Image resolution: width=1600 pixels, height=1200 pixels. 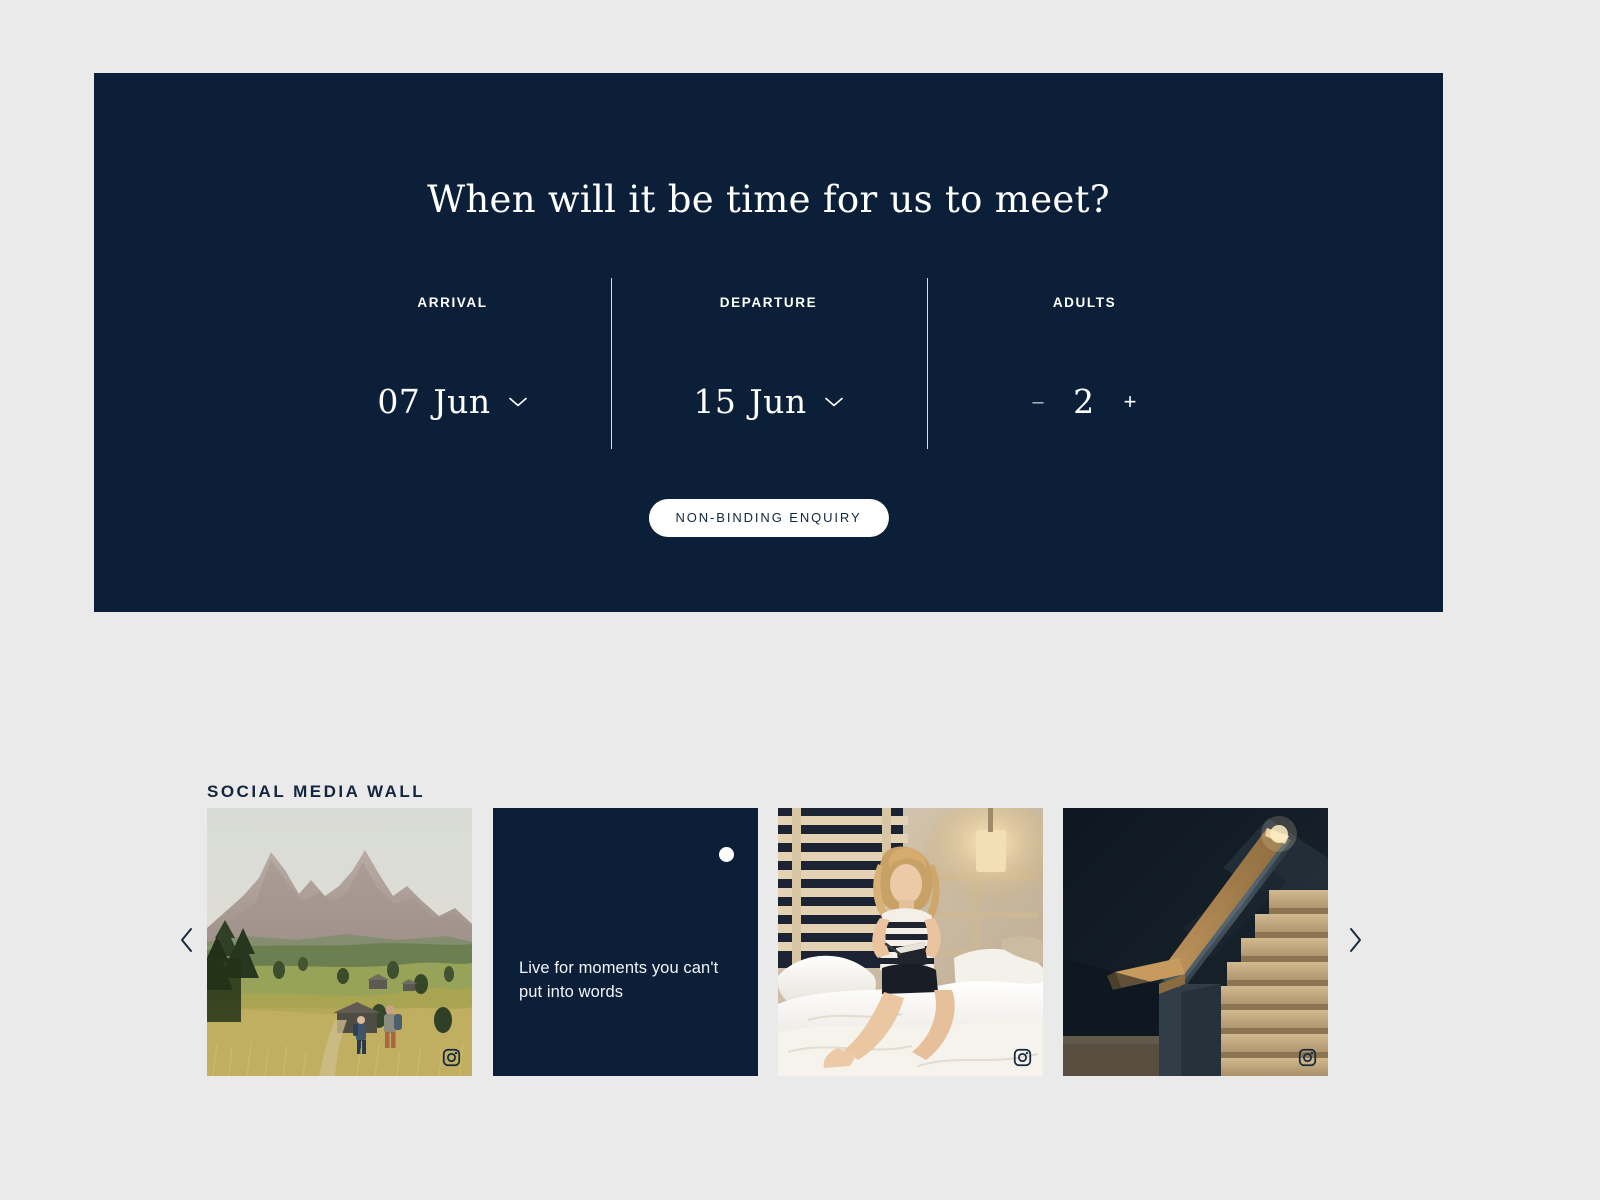 I want to click on chevron-right-icon, so click(x=1355, y=940).